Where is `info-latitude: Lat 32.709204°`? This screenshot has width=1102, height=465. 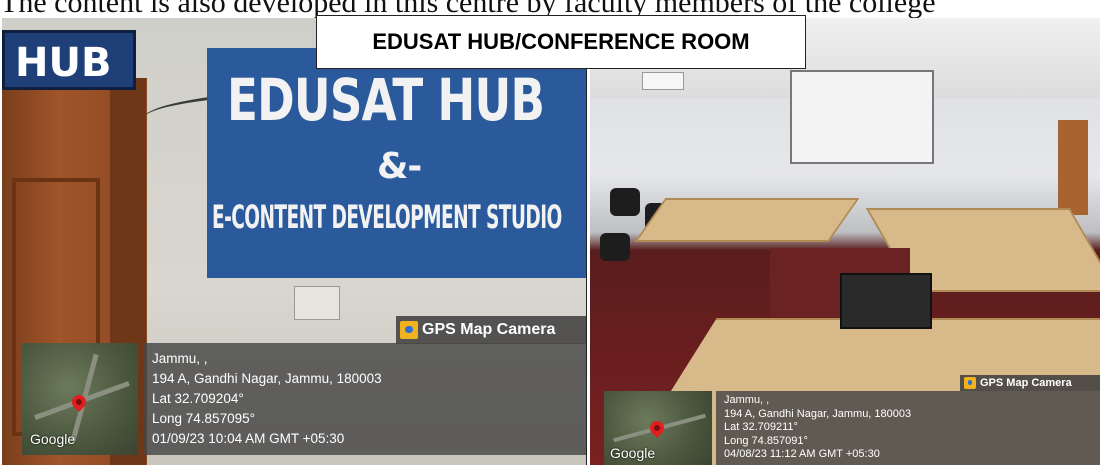 info-latitude: Lat 32.709204° is located at coordinates (198, 398).